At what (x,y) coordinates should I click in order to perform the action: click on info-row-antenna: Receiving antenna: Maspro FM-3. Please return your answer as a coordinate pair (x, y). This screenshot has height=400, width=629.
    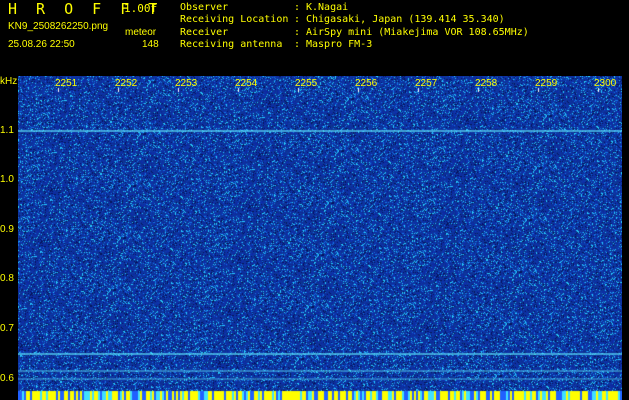
    Looking at the image, I should click on (276, 45).